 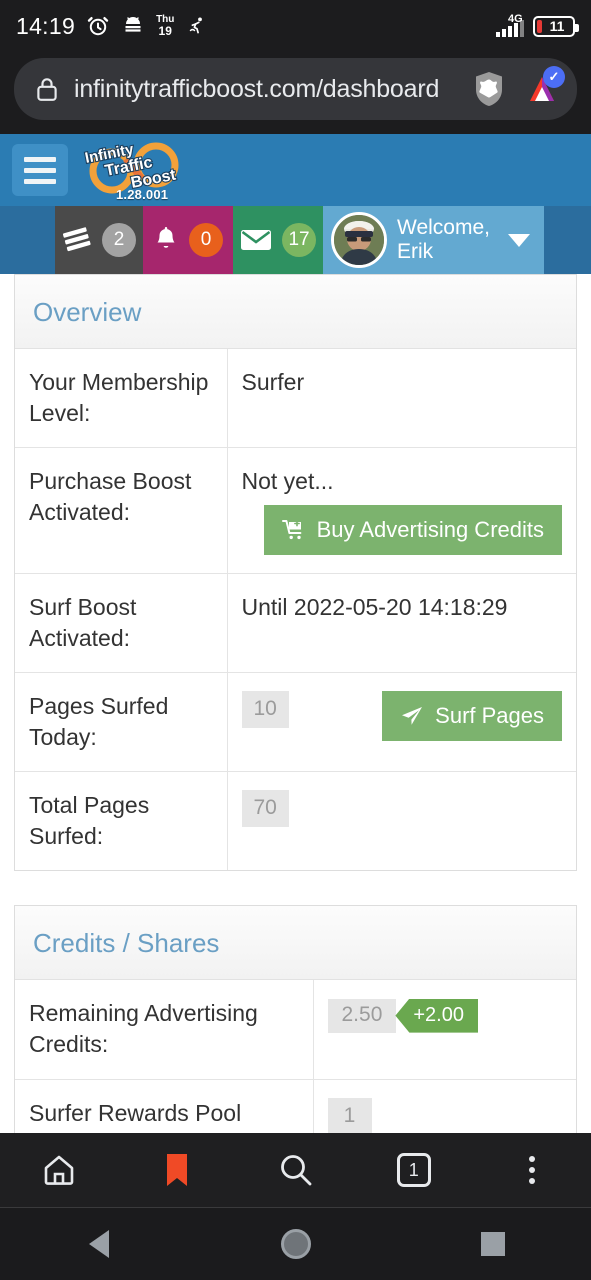 I want to click on version-label: 1.28.001, so click(x=142, y=194).